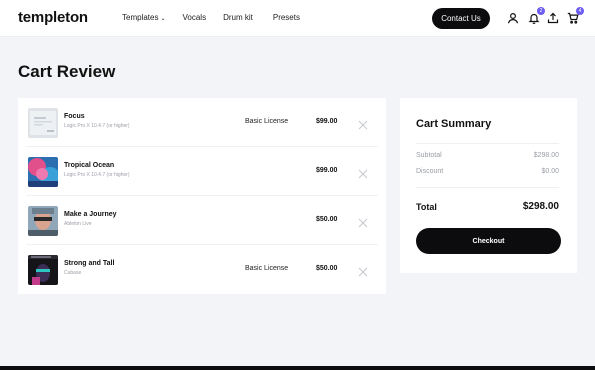 This screenshot has height=370, width=595. What do you see at coordinates (536, 16) in the screenshot?
I see `bell-icon: 2` at bounding box center [536, 16].